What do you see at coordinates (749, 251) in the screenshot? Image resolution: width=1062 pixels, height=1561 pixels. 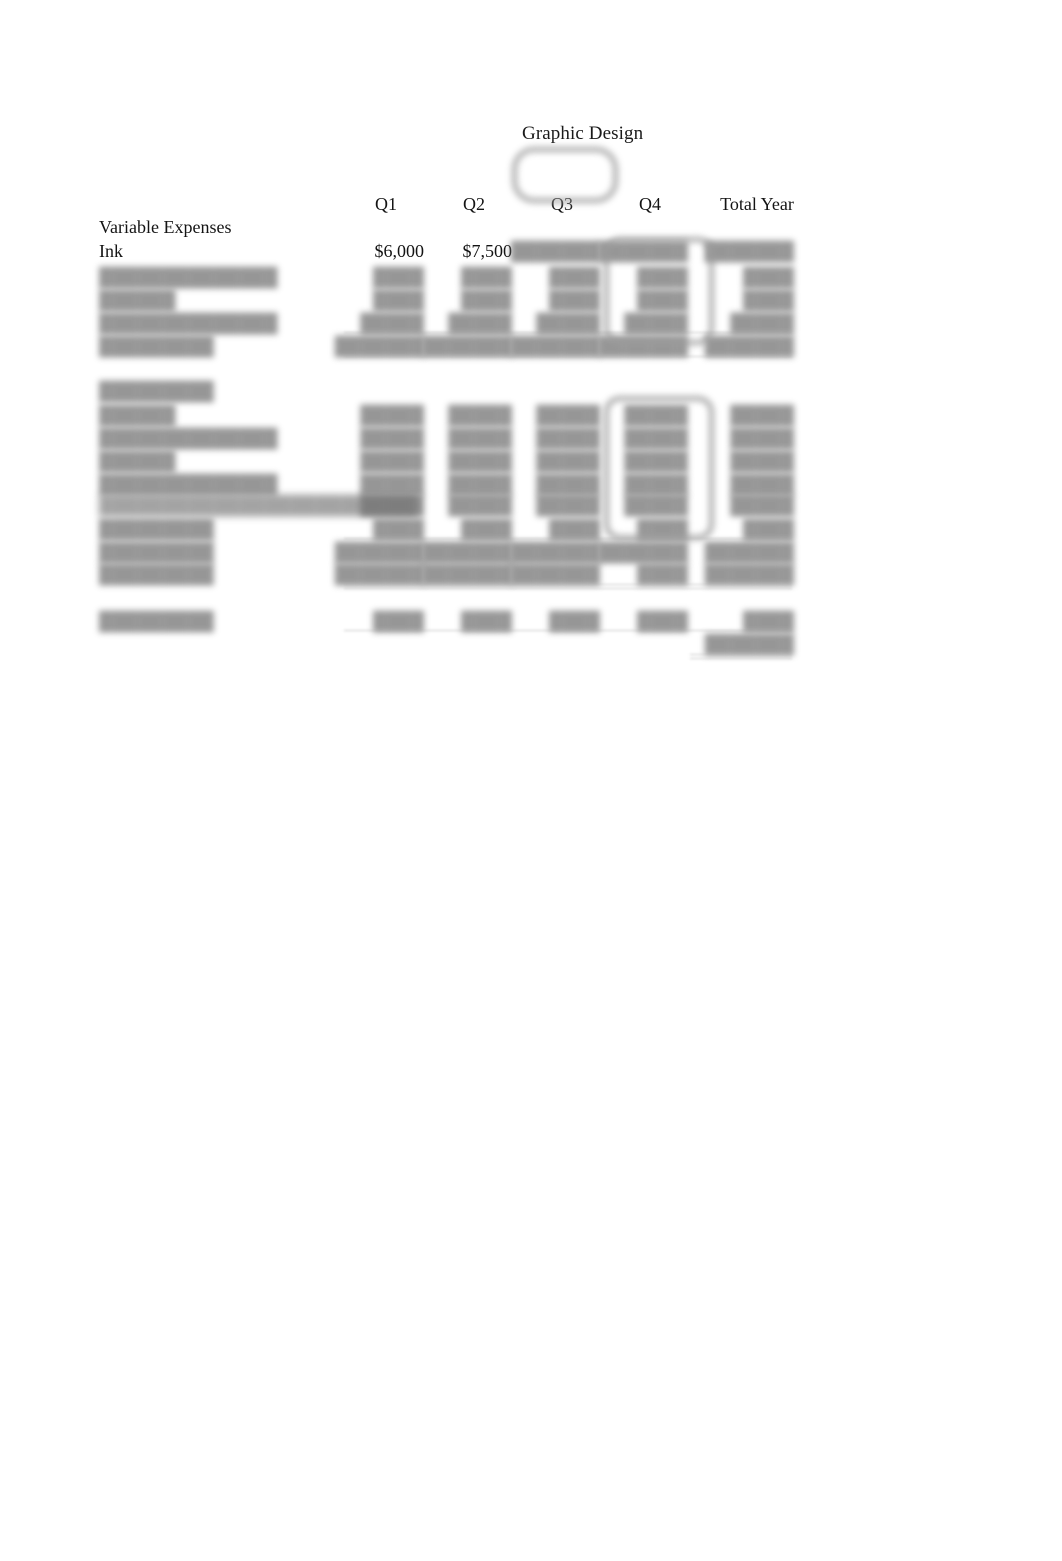 I see `cell-ink-total: ███████` at bounding box center [749, 251].